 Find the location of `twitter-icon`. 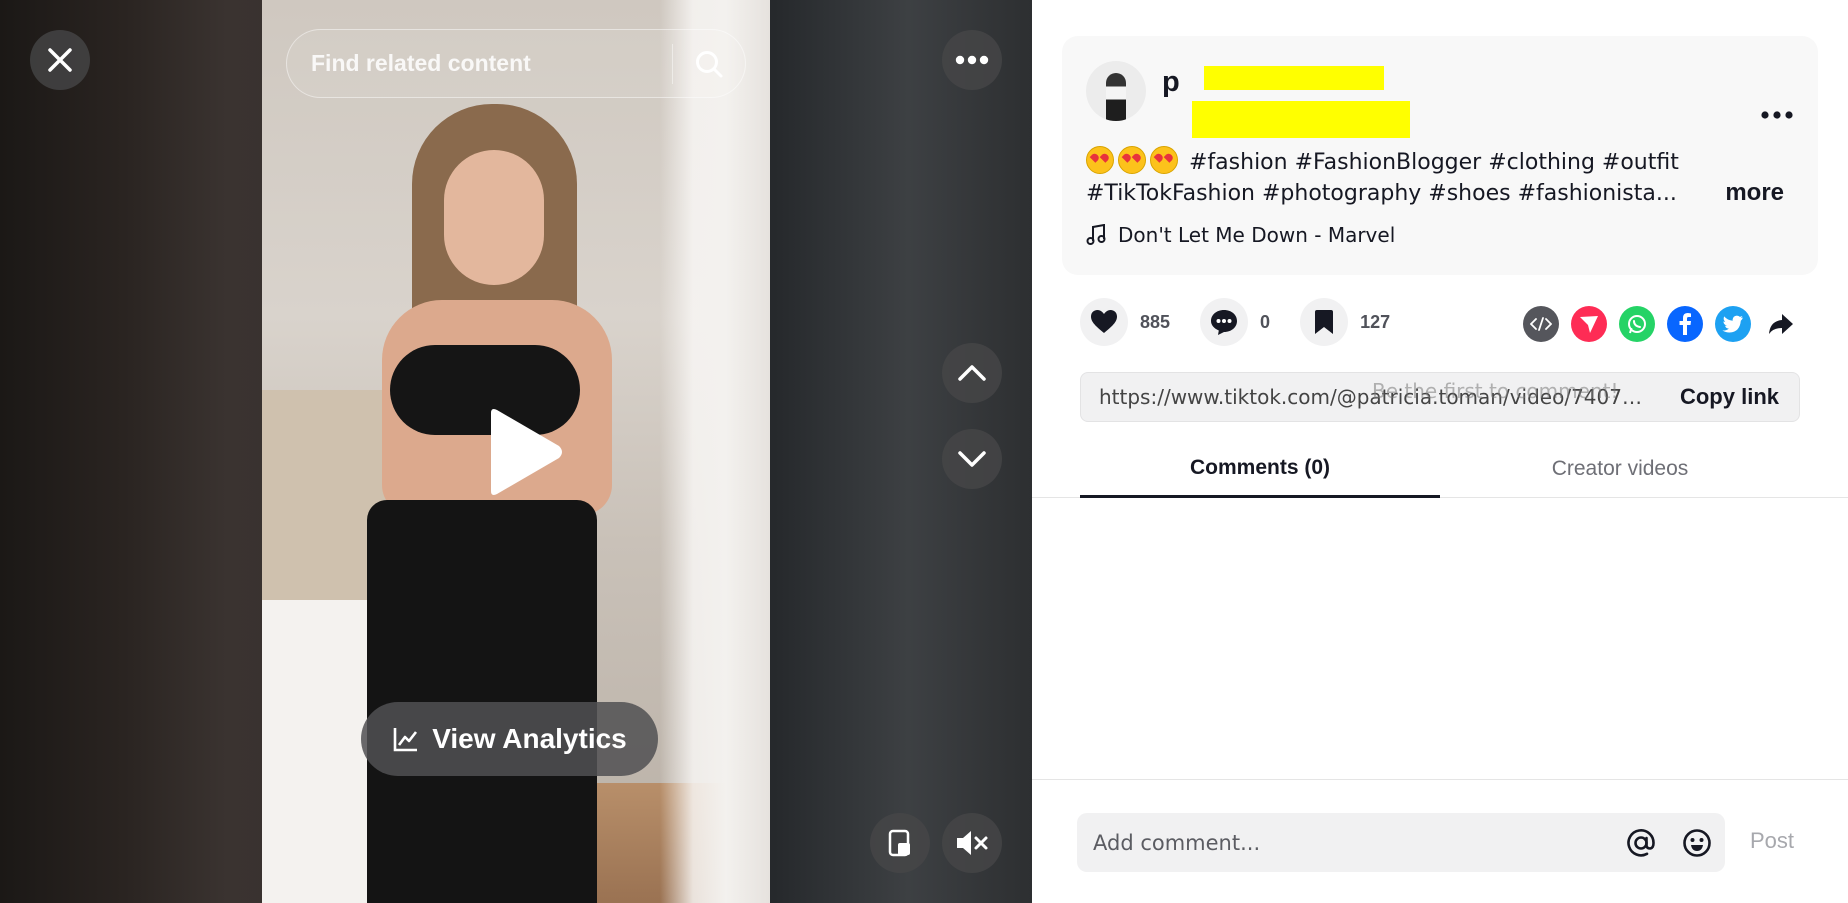

twitter-icon is located at coordinates (1733, 324).